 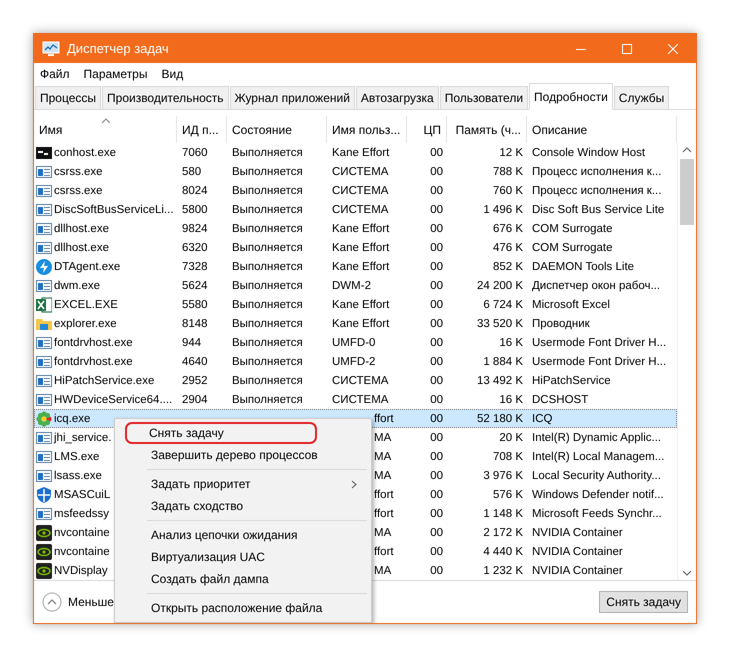 I want to click on table-cell: 852 K, so click(x=507, y=266).